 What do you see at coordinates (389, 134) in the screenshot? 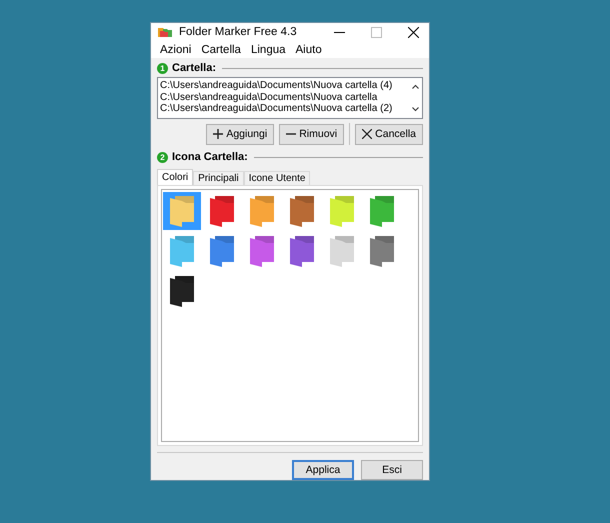
I see `clear-button: Cancella` at bounding box center [389, 134].